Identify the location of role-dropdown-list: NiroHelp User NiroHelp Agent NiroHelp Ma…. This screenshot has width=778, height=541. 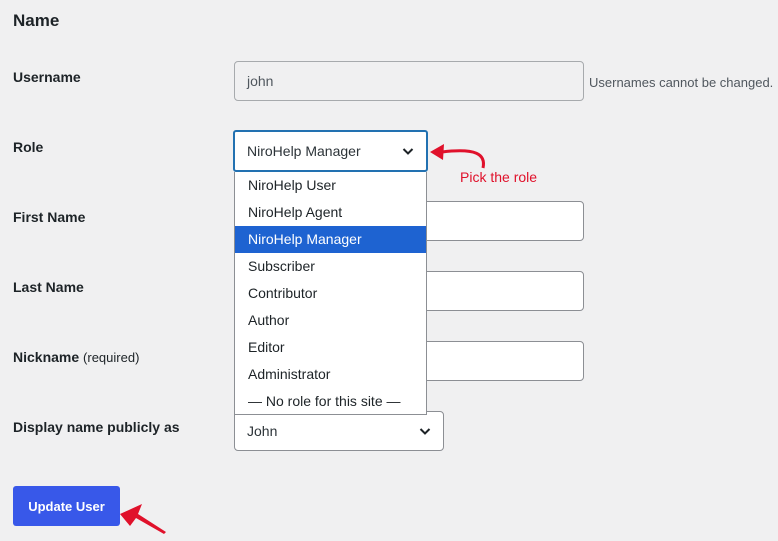
(330, 293).